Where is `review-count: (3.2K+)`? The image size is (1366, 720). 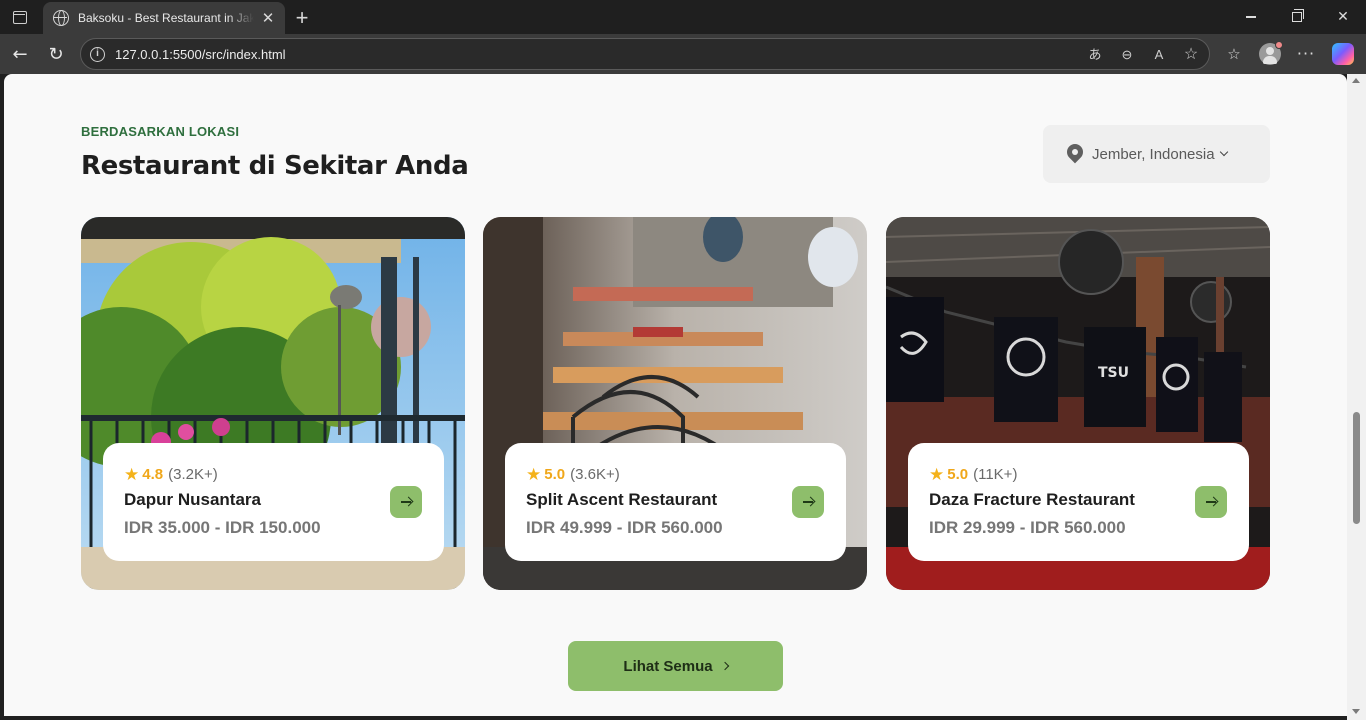
review-count: (3.2K+) is located at coordinates (193, 474).